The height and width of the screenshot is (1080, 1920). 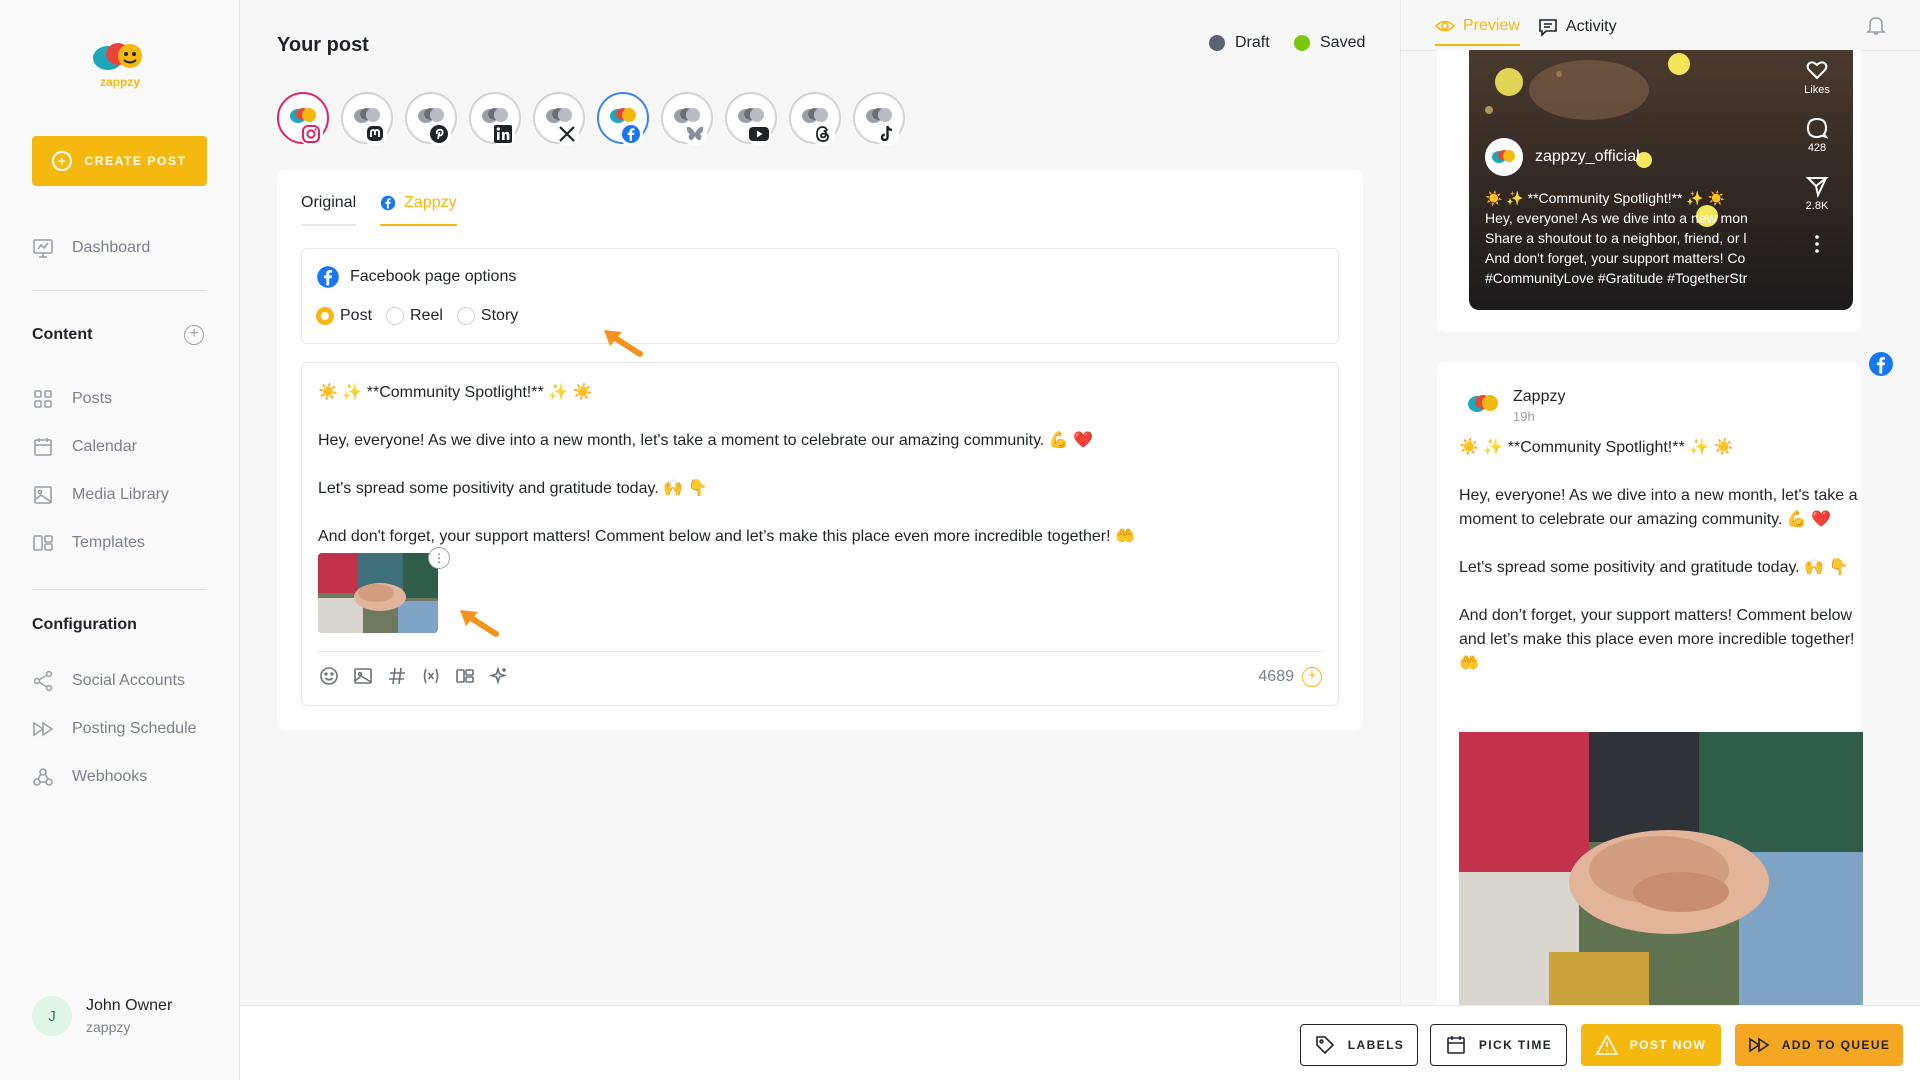 I want to click on character-count-value: 4689, so click(x=1276, y=676).